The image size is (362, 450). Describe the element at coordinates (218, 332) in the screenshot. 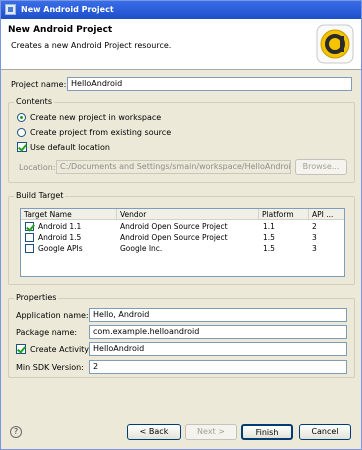

I see `package-name-input: com.example.helloandroid` at that location.